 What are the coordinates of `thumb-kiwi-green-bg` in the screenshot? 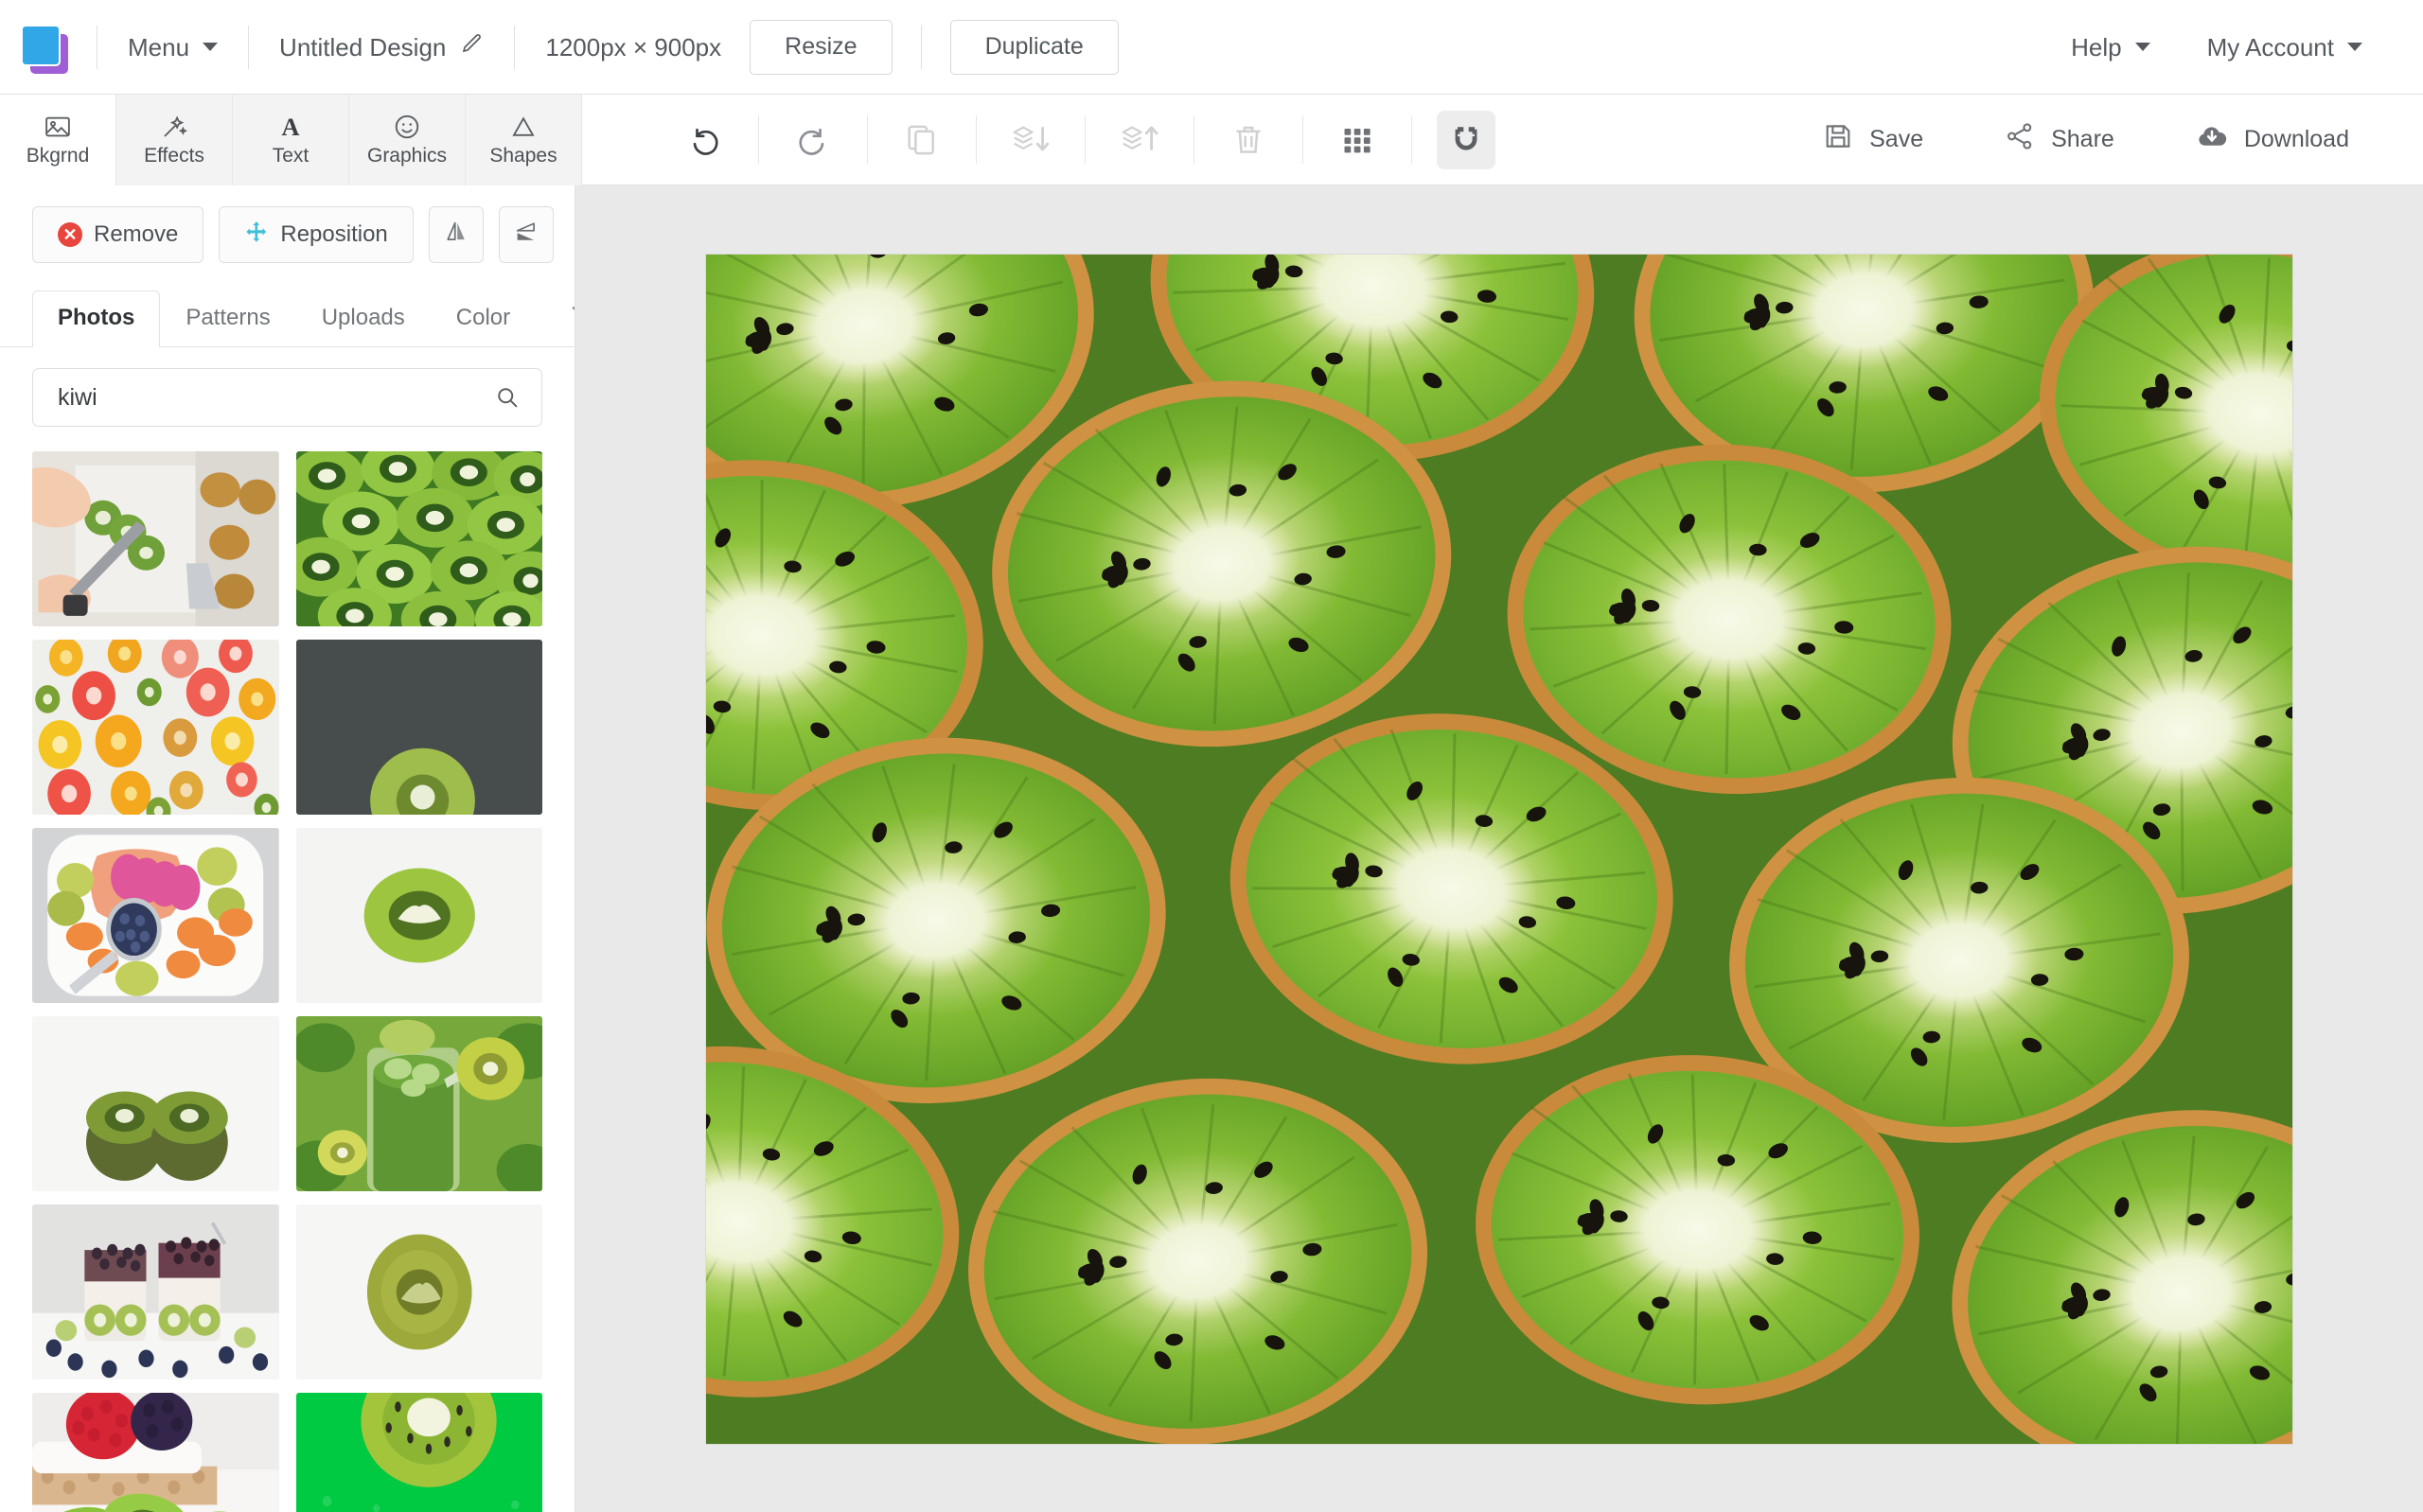 It's located at (418, 1452).